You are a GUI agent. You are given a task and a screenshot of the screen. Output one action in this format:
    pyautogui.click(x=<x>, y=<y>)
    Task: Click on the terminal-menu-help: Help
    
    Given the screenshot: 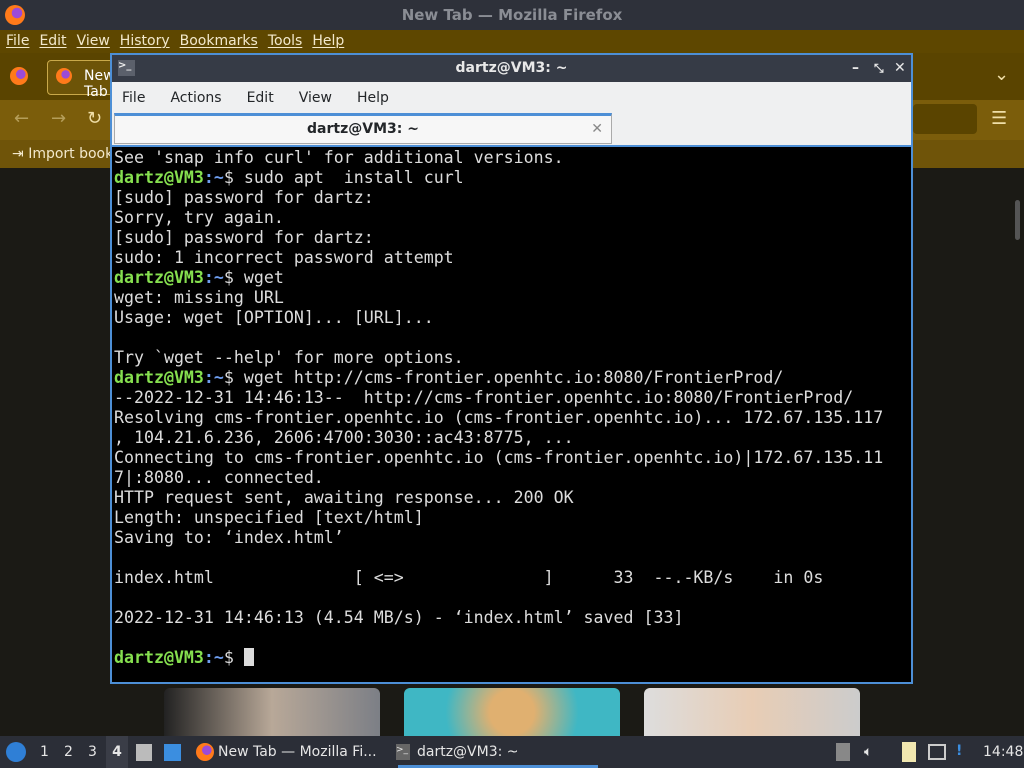 What is the action you would take?
    pyautogui.click(x=373, y=97)
    